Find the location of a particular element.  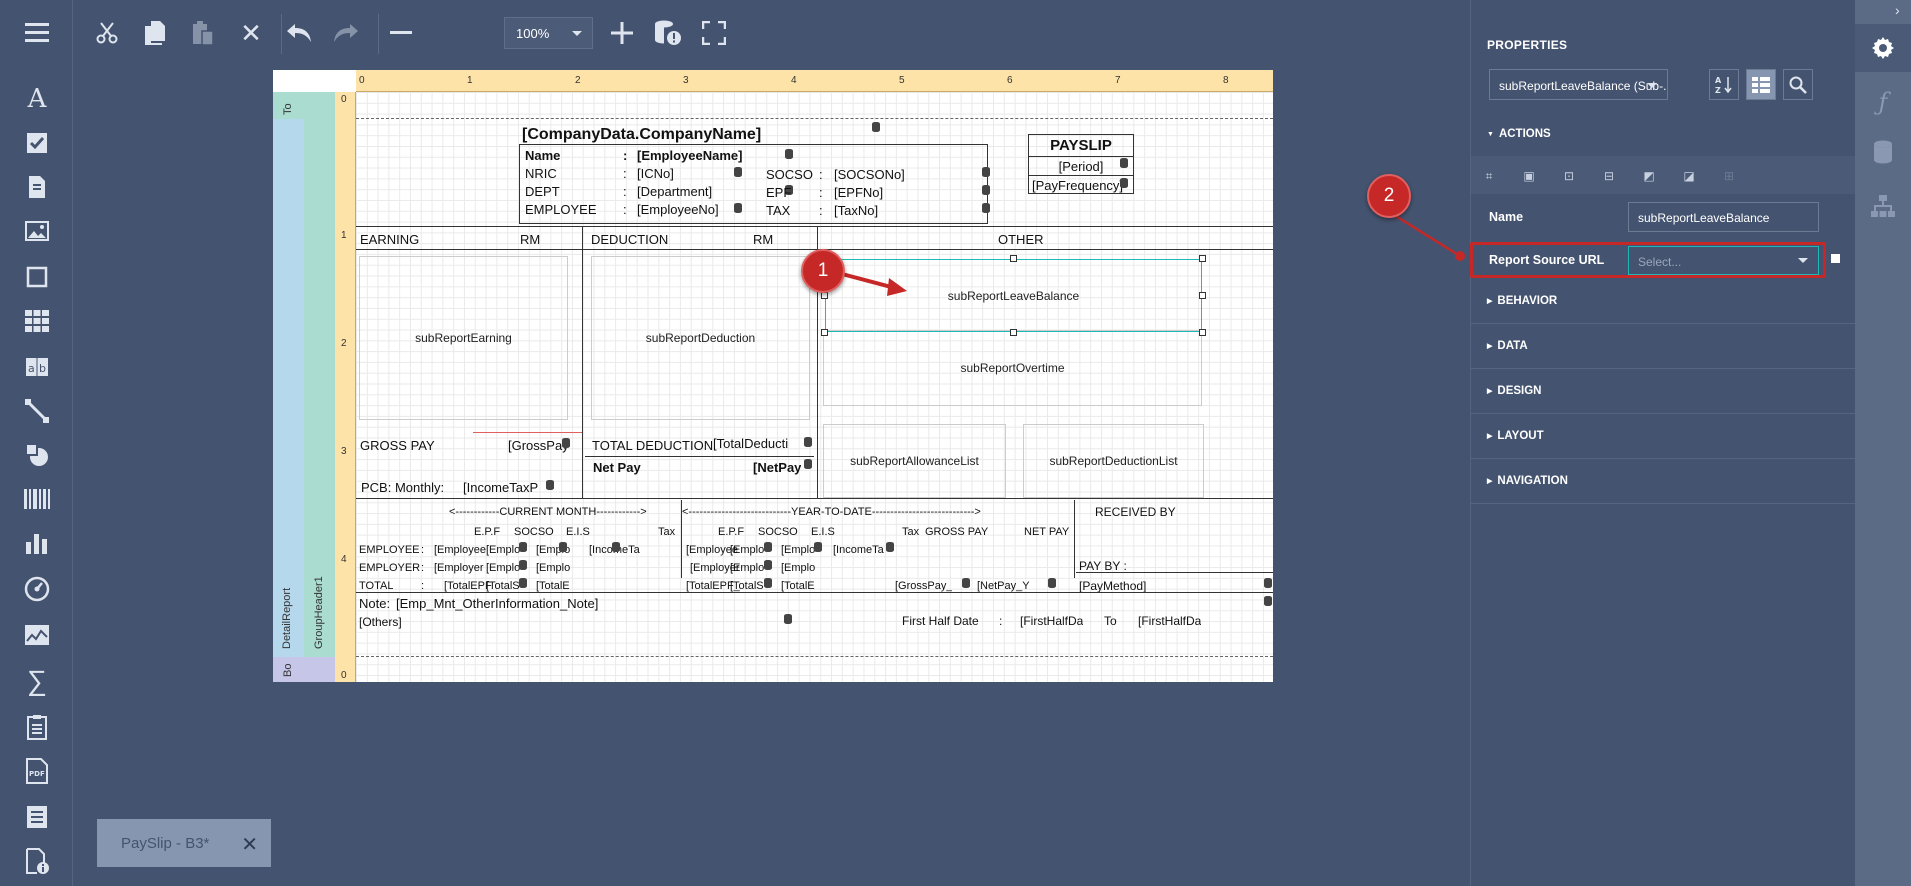

table-tool-icon is located at coordinates (37, 321).